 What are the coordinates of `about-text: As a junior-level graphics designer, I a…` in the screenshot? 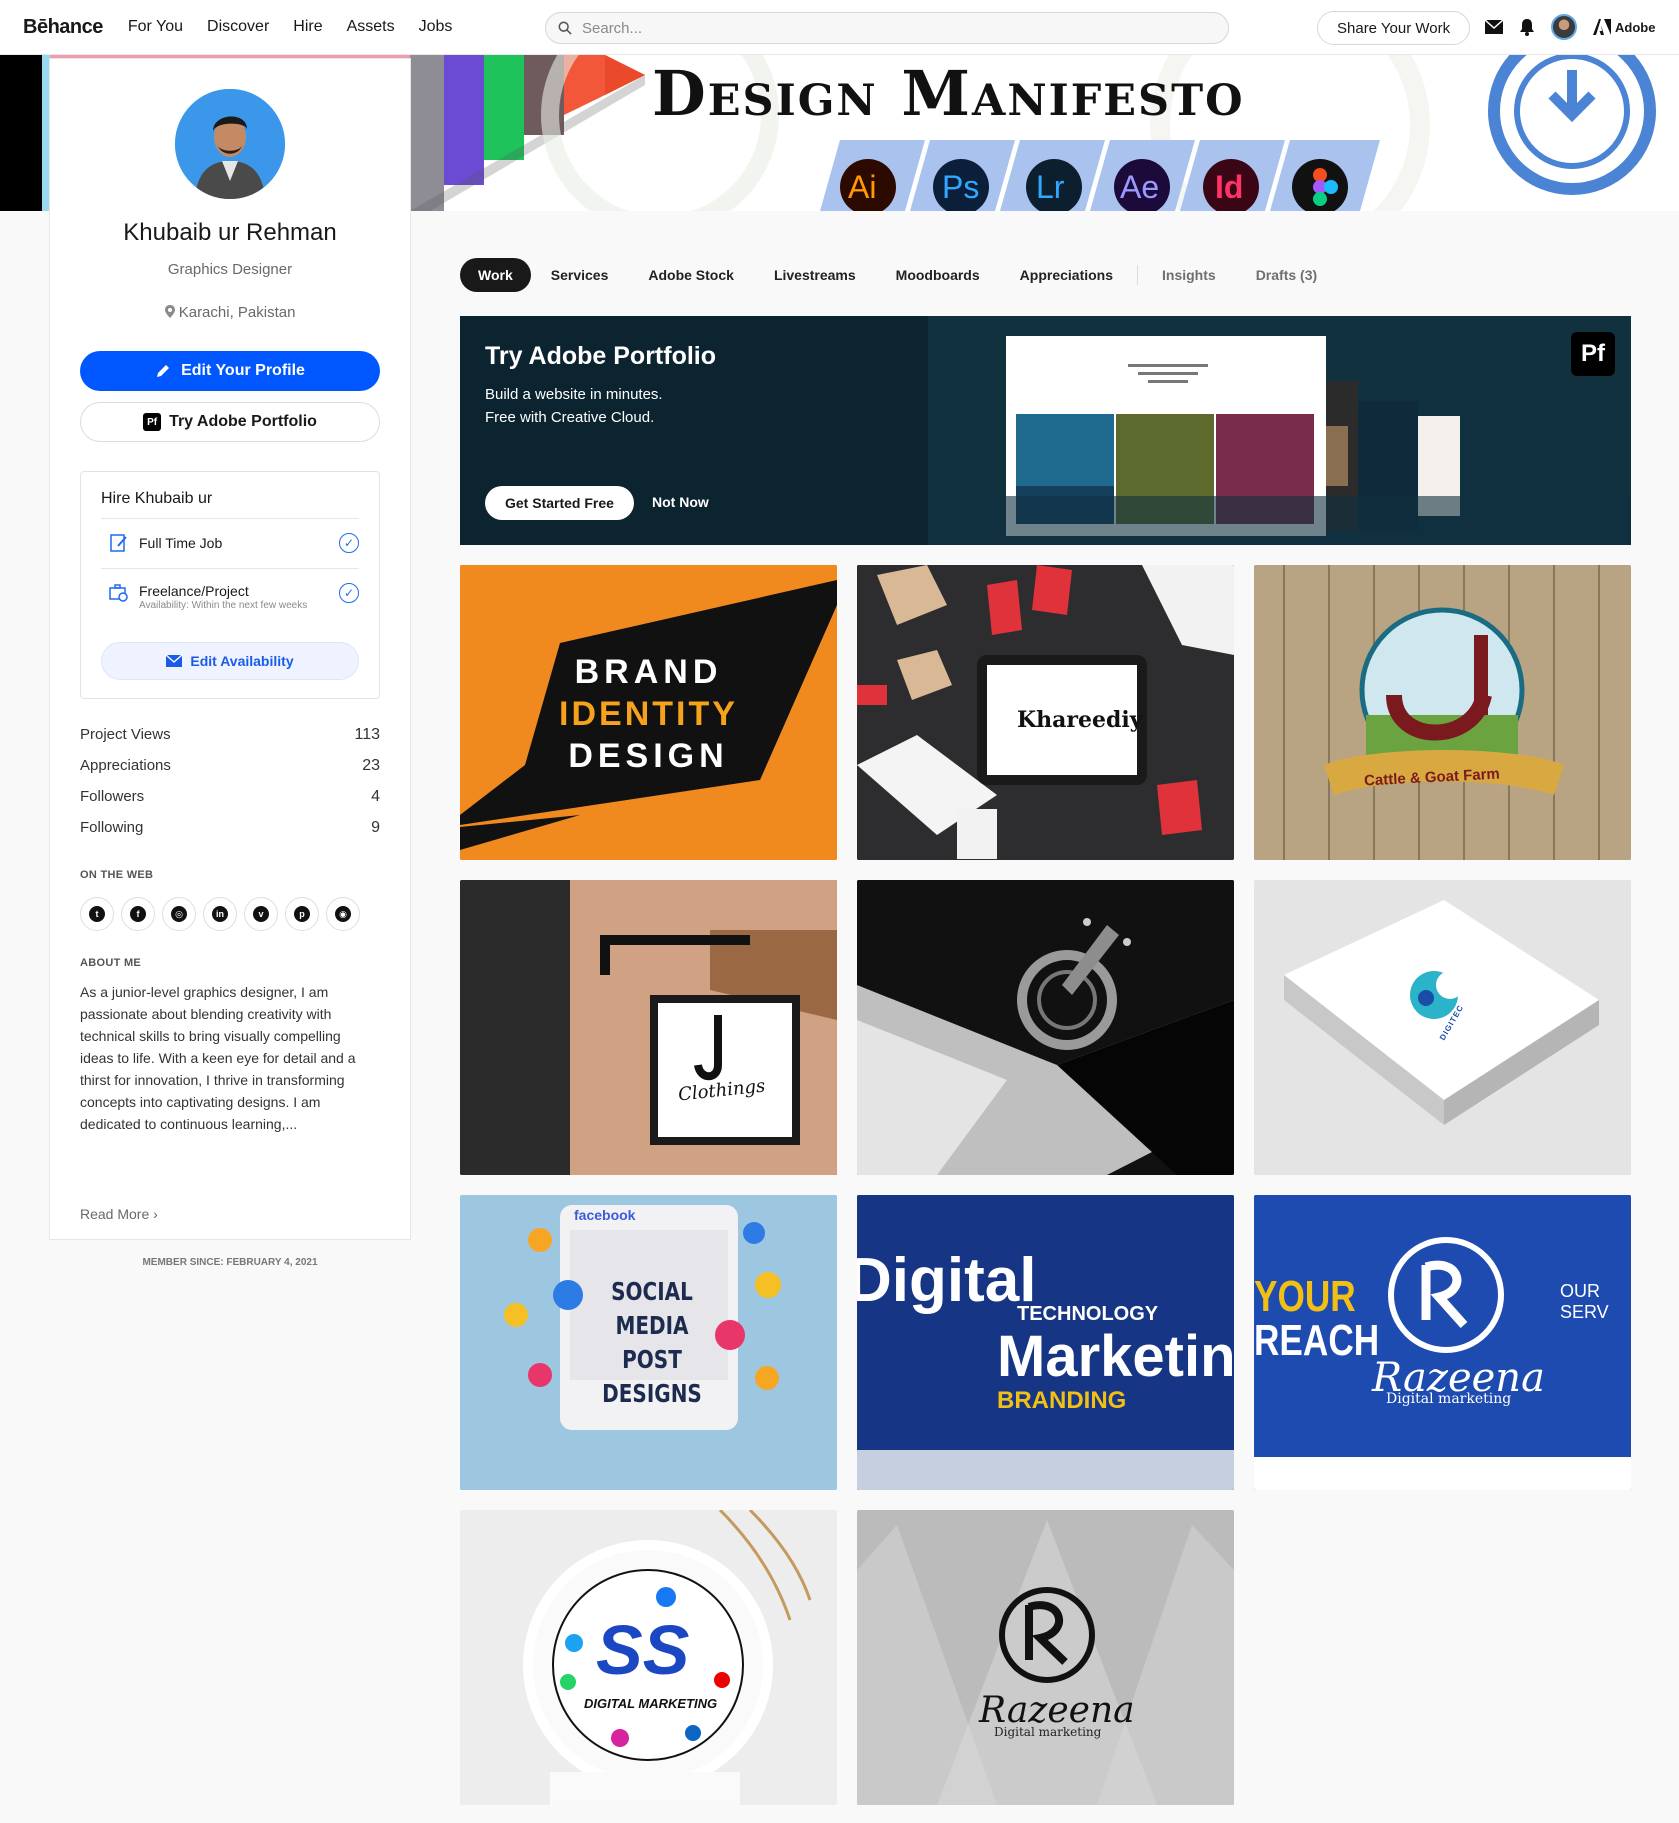 It's located at (218, 1058).